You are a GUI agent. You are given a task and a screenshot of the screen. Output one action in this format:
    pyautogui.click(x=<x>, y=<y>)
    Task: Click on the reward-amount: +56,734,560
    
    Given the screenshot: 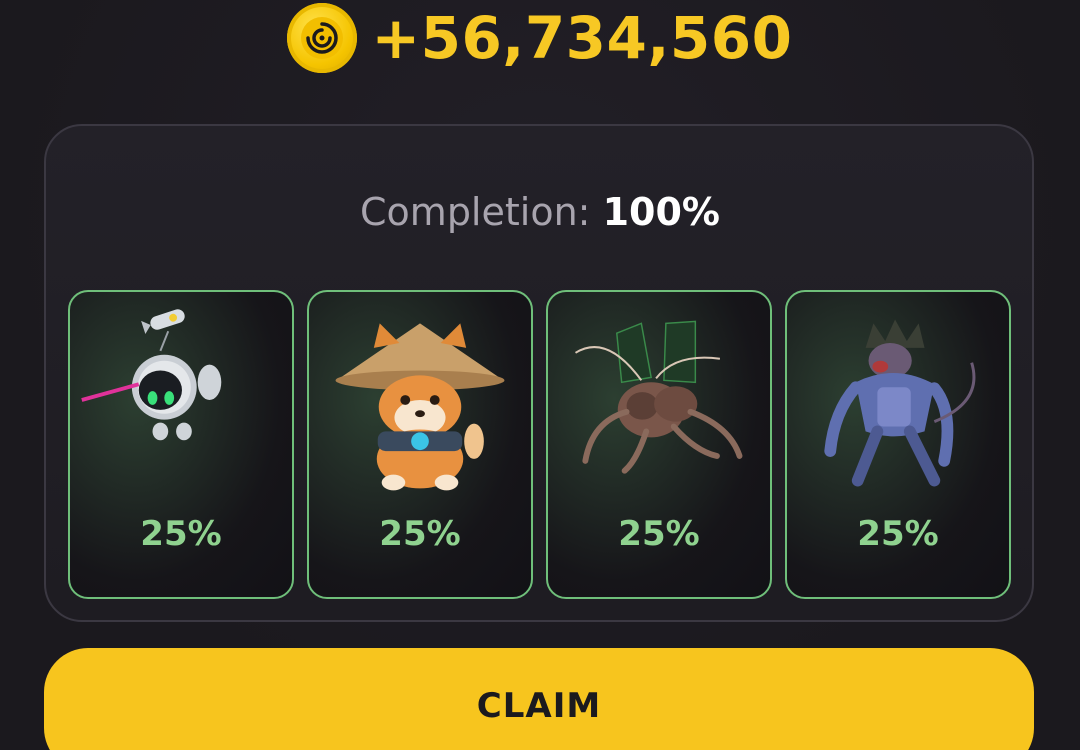 What is the action you would take?
    pyautogui.click(x=582, y=38)
    